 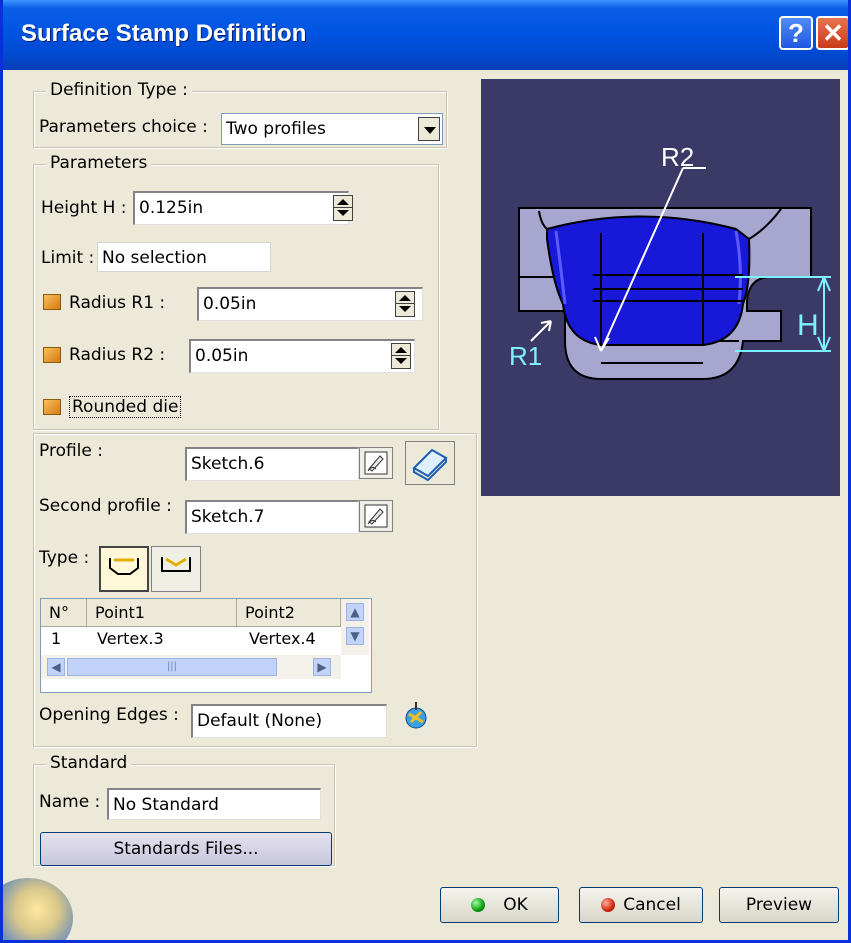 I want to click on name-label: Name :, so click(x=70, y=802).